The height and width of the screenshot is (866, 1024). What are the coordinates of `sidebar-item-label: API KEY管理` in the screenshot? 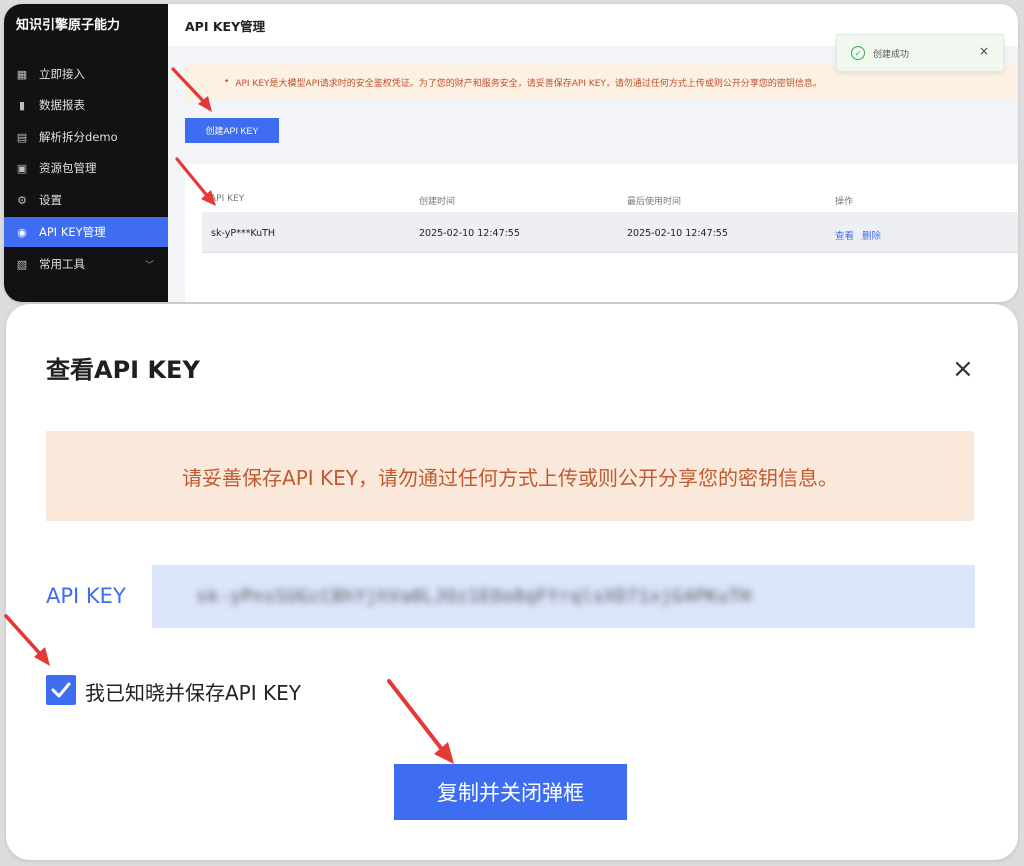 It's located at (72, 232).